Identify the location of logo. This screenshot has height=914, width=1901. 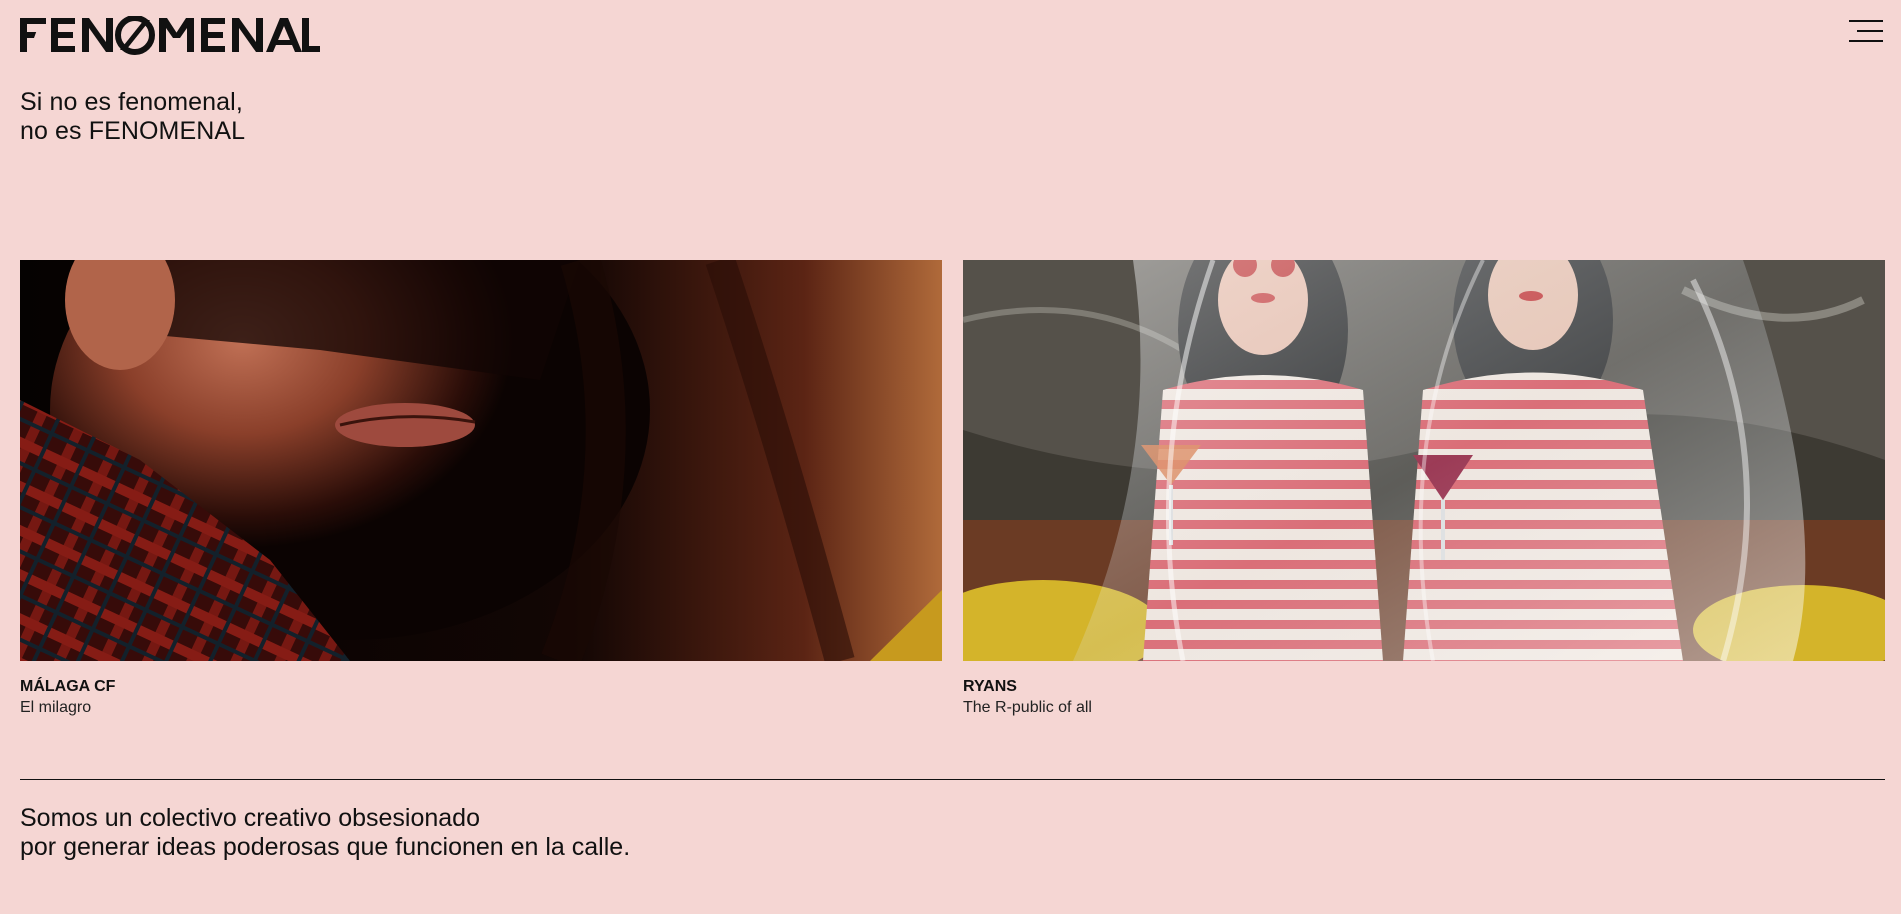
(165, 36).